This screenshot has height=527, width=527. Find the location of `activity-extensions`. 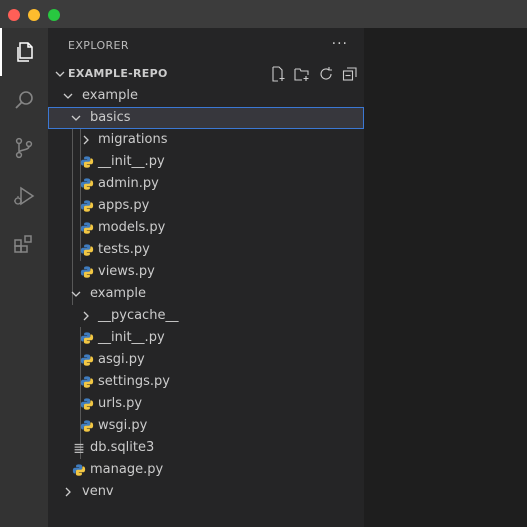

activity-extensions is located at coordinates (24, 244).